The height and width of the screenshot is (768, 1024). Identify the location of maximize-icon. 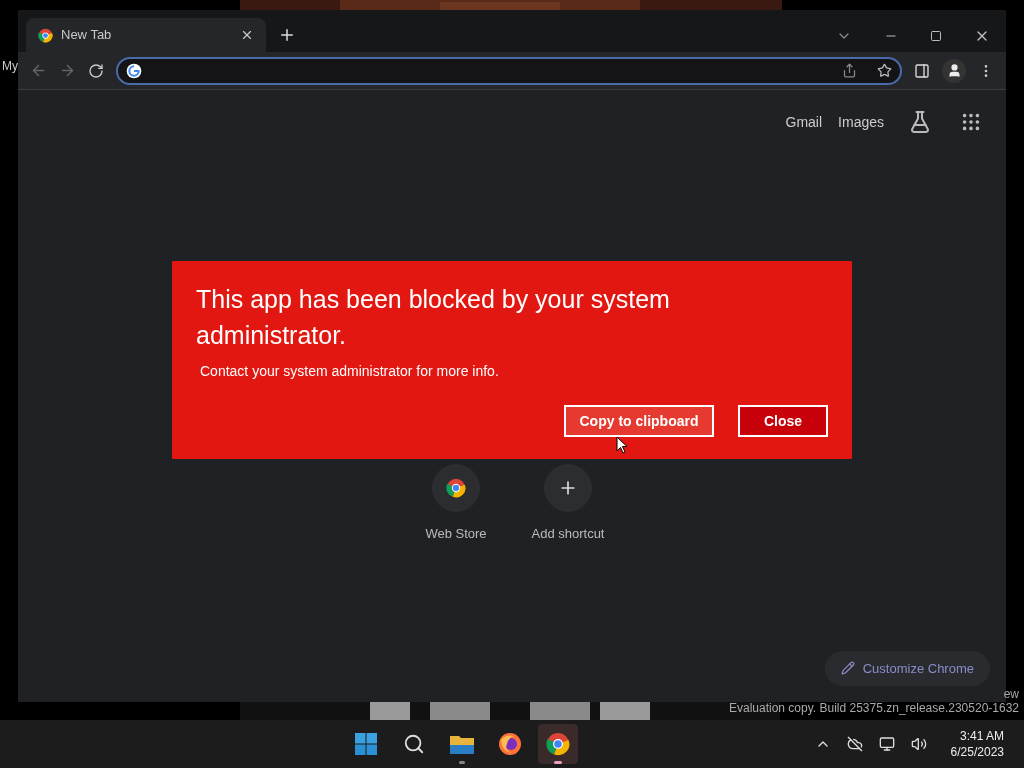
(936, 36).